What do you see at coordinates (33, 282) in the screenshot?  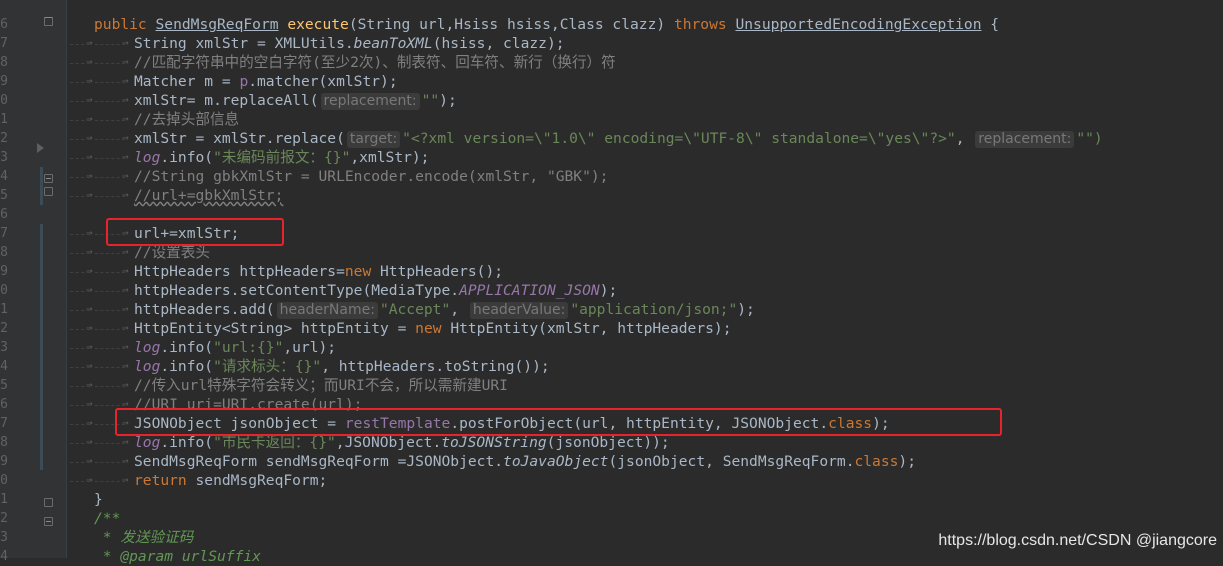 I see `editor-gutter: 6 7 8 9 0 1 2 3 4 5 6 7 8 9 0 1 2 3 4 5 6 7 8 9 0 1 2 3 4` at bounding box center [33, 282].